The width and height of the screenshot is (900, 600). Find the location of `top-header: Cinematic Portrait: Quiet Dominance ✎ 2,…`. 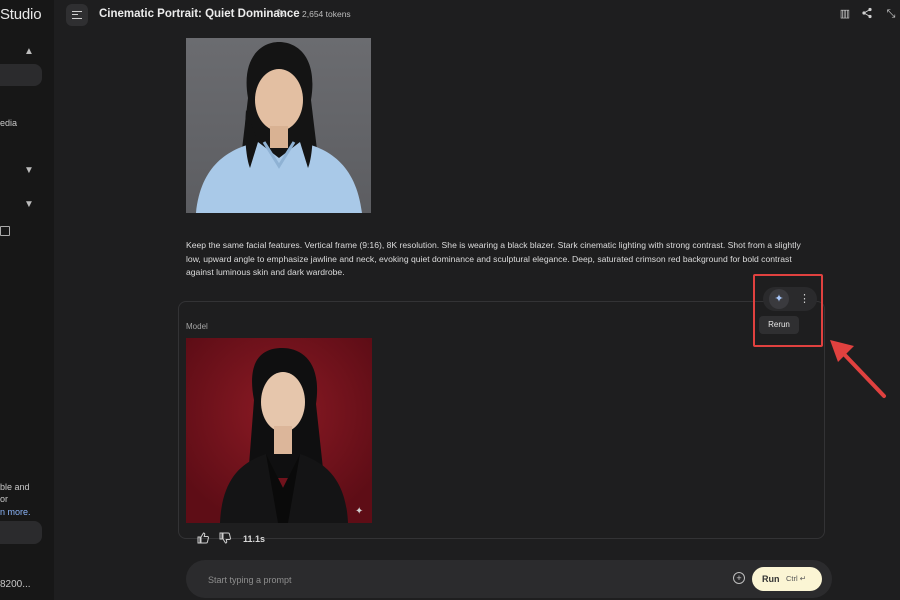

top-header: Cinematic Portrait: Quiet Dominance ✎ 2,… is located at coordinates (477, 15).